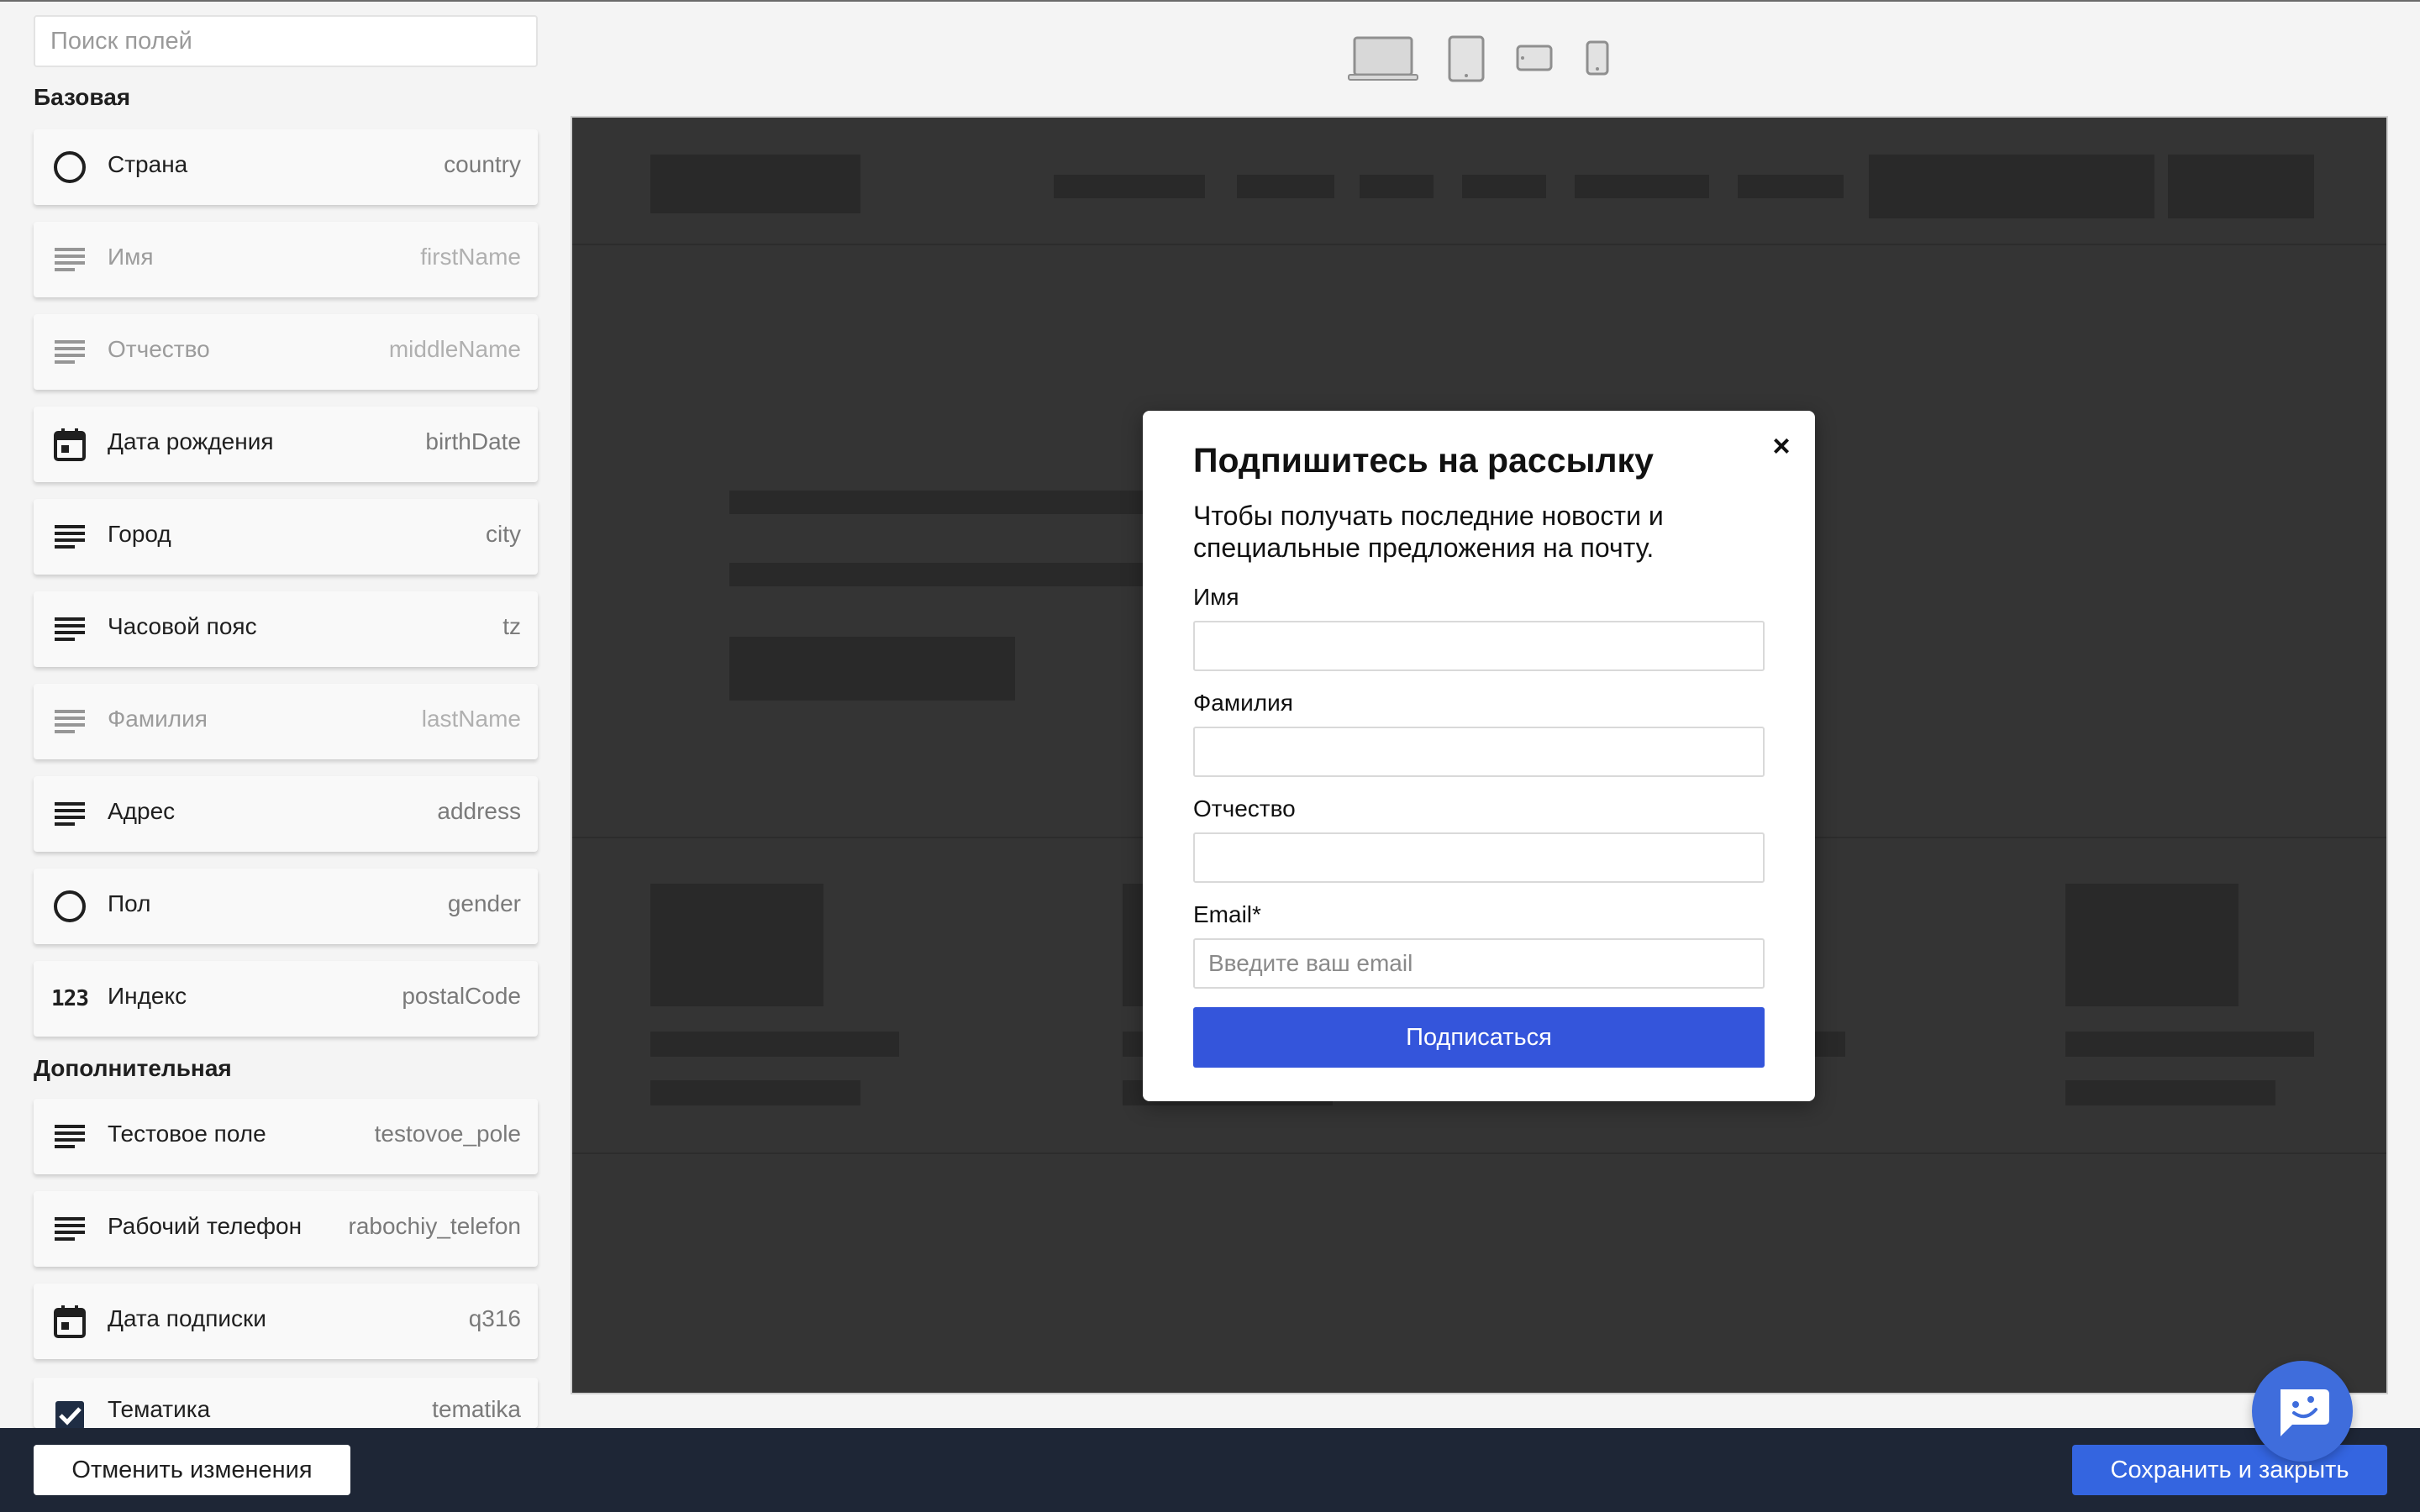  What do you see at coordinates (159, 349) in the screenshot?
I see `field-label: Отчество` at bounding box center [159, 349].